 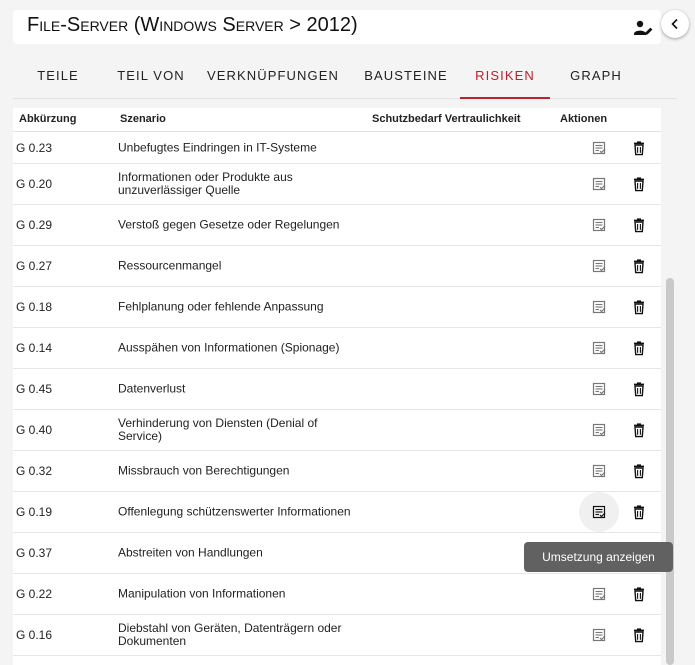 I want to click on tab-teile: Teile, so click(x=58, y=76).